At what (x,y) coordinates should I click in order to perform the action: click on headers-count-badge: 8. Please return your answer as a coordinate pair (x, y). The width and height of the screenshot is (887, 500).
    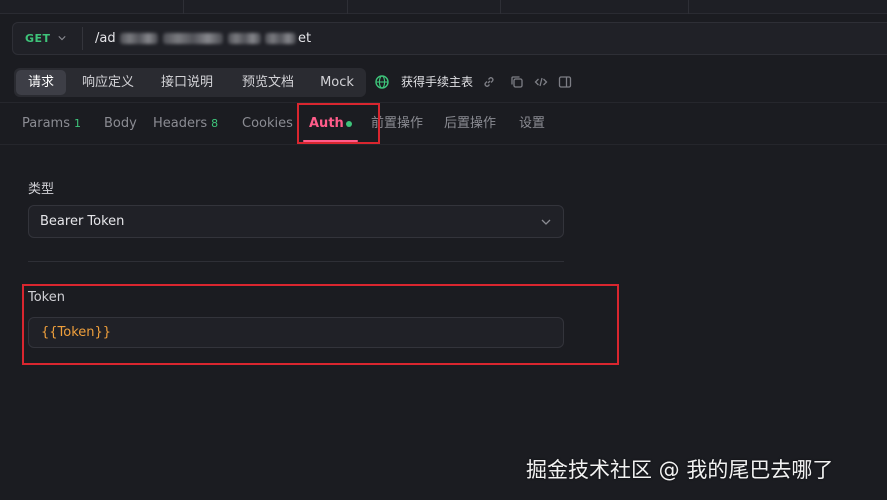
    Looking at the image, I should click on (215, 123).